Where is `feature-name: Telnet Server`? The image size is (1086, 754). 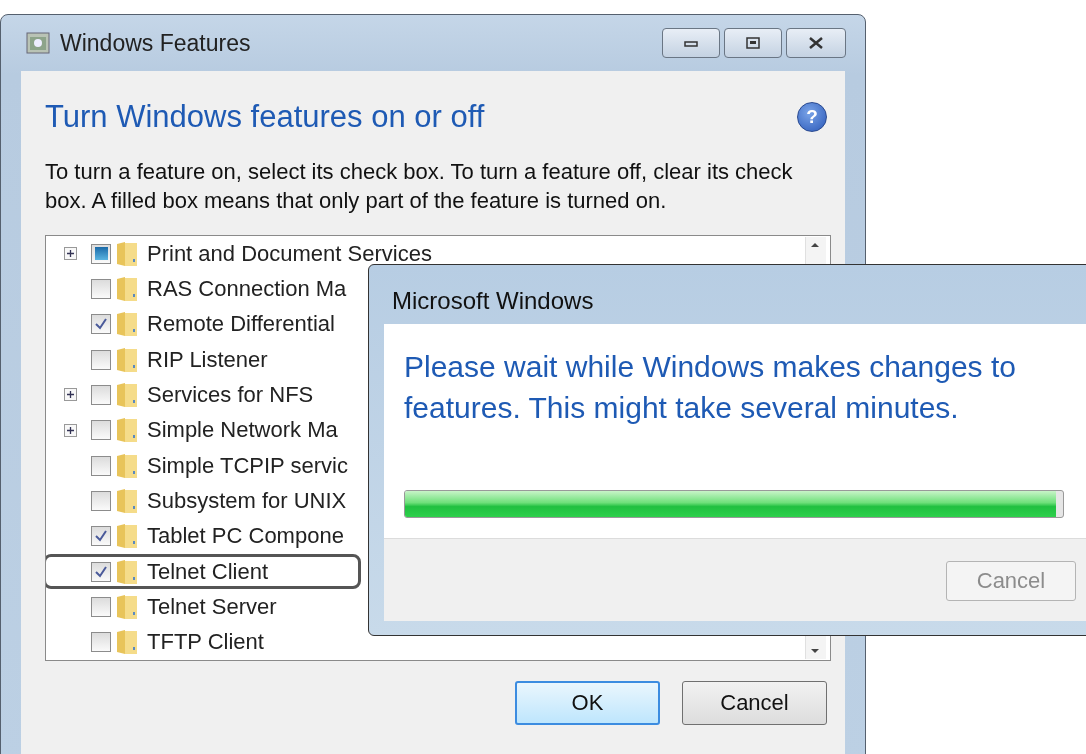
feature-name: Telnet Server is located at coordinates (212, 606).